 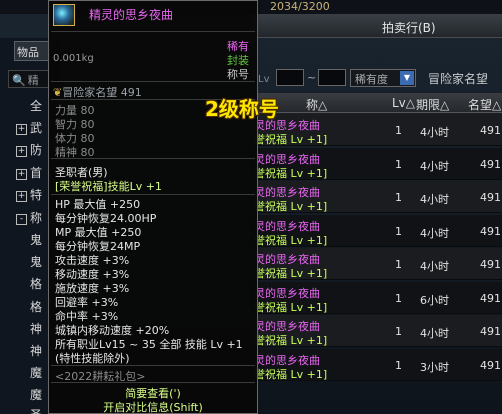 What do you see at coordinates (36, 173) in the screenshot?
I see `category-label: 首` at bounding box center [36, 173].